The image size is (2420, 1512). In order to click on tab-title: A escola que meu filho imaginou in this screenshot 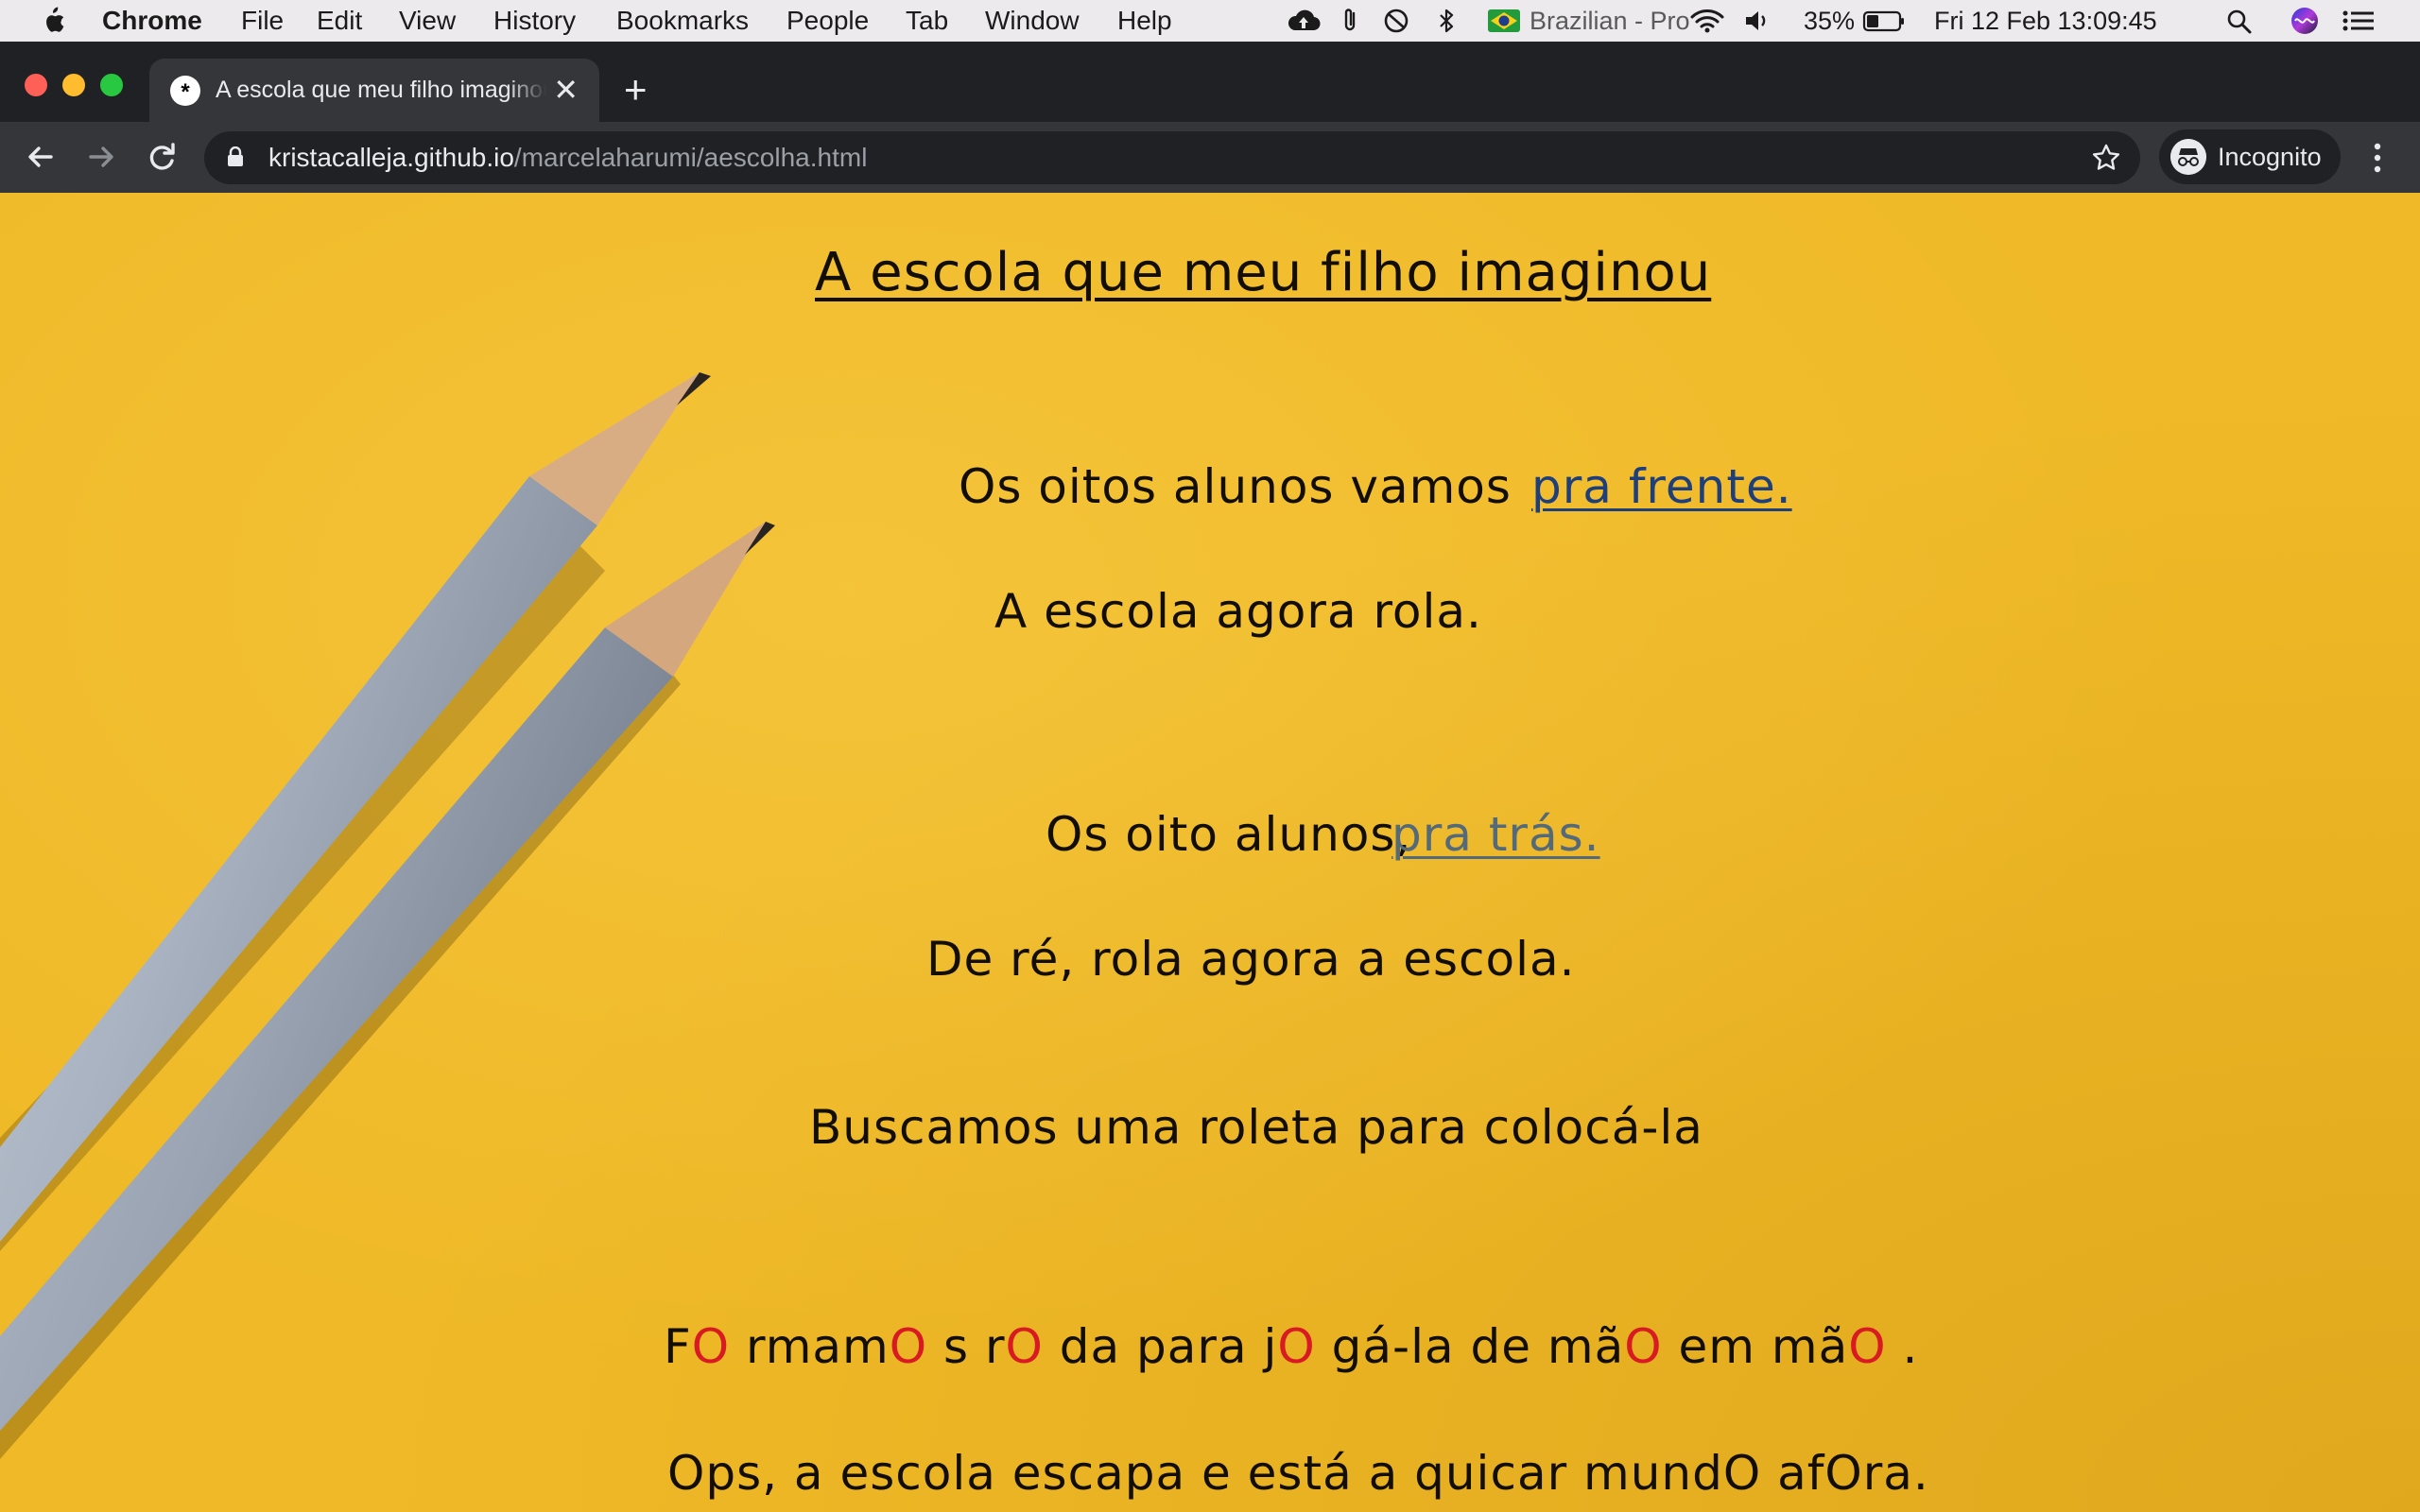, I will do `click(381, 90)`.